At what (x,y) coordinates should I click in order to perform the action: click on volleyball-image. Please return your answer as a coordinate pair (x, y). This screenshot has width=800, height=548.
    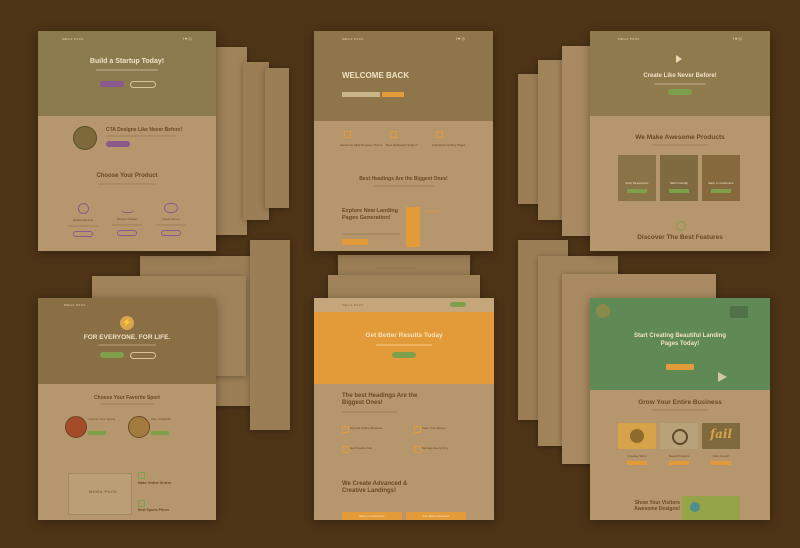
    Looking at the image, I should click on (139, 427).